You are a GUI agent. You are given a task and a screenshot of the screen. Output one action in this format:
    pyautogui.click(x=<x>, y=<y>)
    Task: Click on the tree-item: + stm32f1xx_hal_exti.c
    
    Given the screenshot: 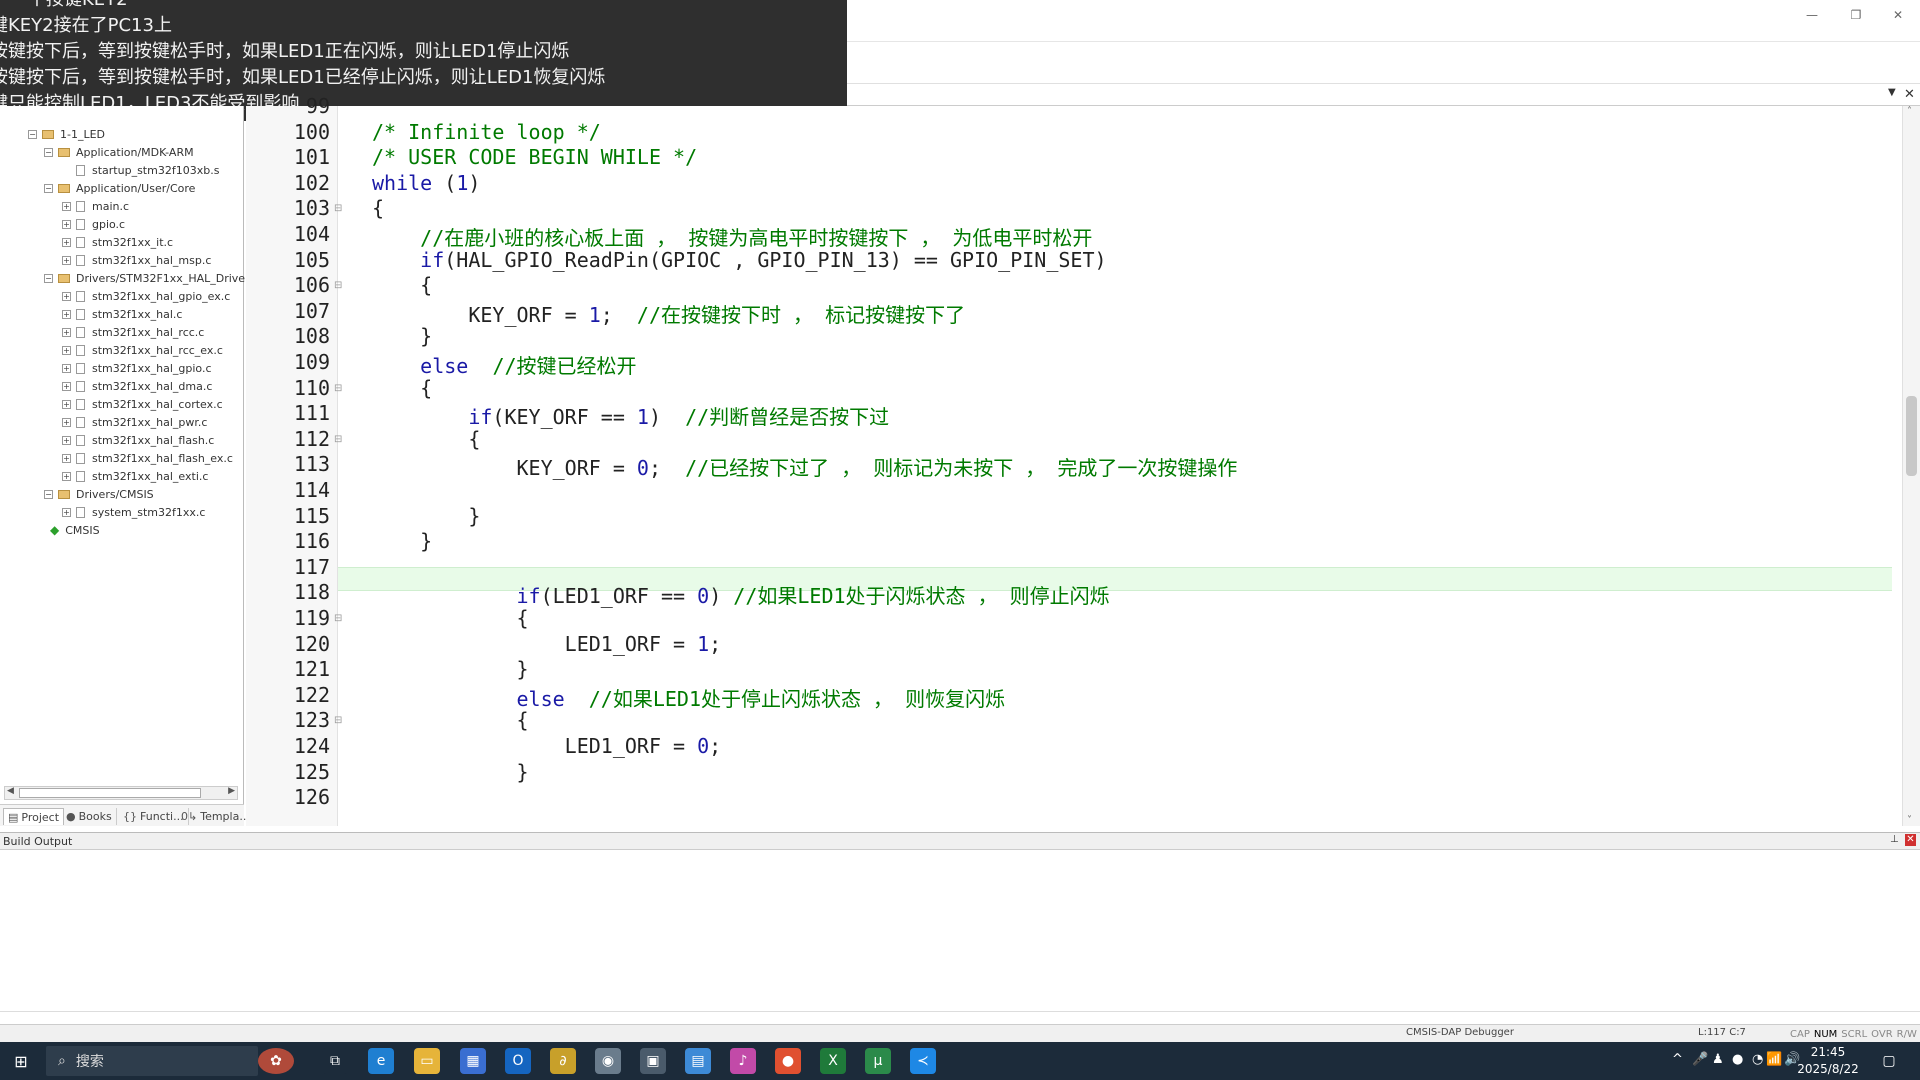 What is the action you would take?
    pyautogui.click(x=135, y=476)
    